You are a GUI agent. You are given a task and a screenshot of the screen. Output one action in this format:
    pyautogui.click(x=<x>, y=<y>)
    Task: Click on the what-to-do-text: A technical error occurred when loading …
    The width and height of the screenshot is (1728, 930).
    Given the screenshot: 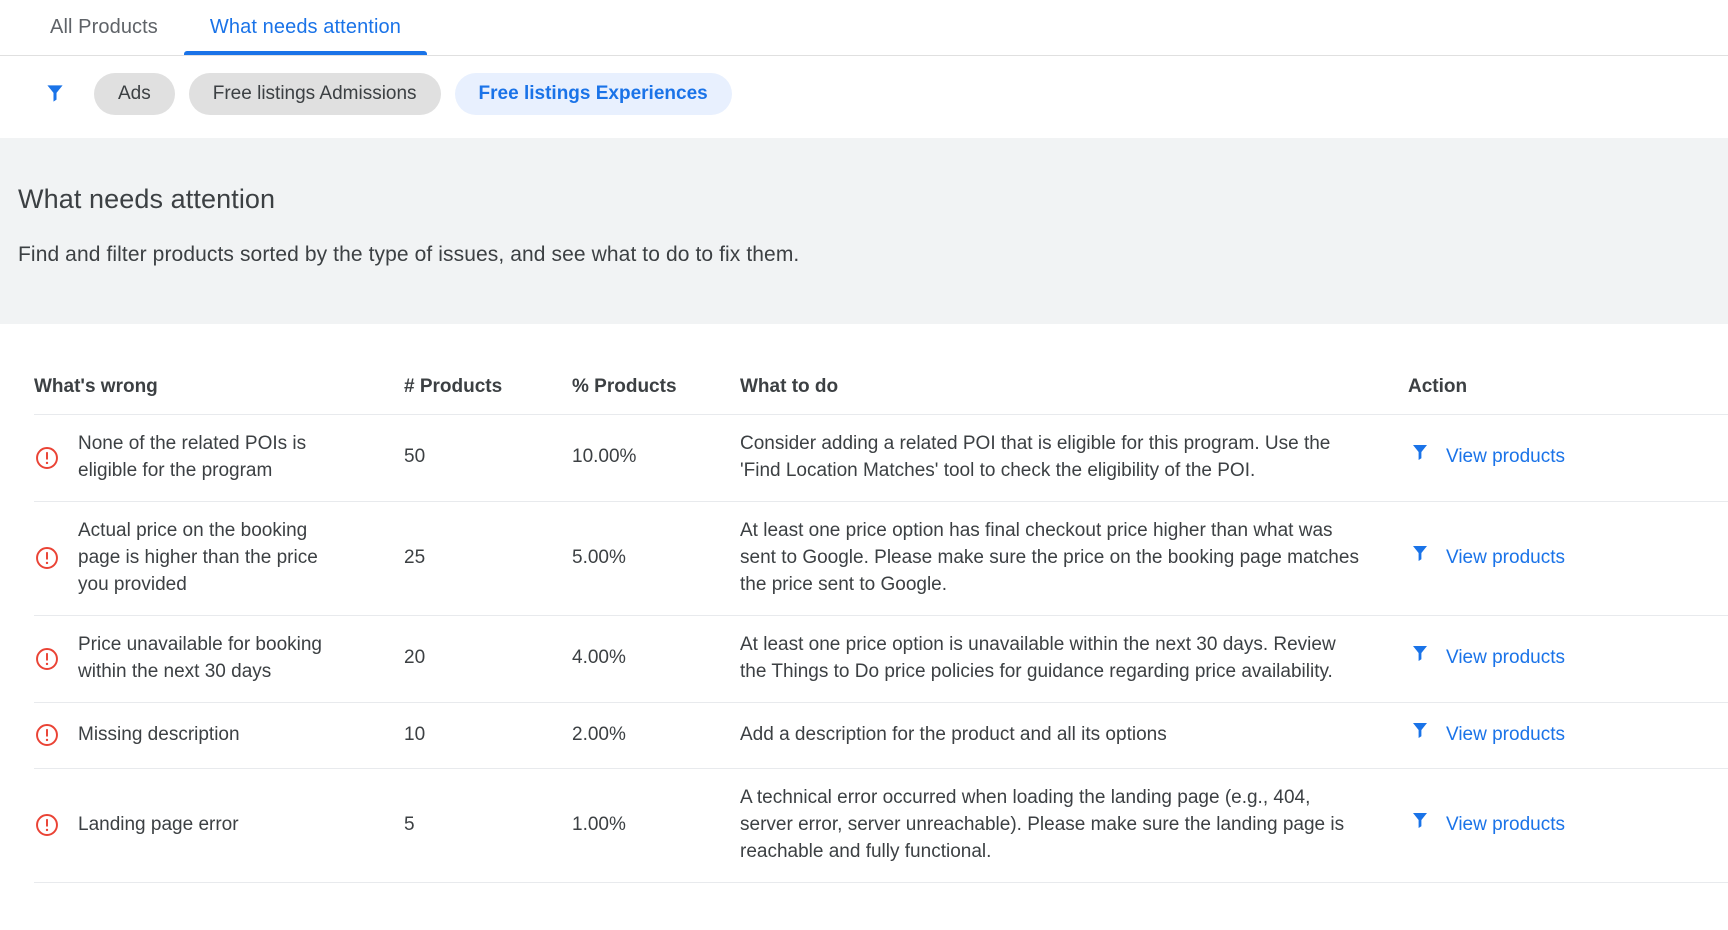 What is the action you would take?
    pyautogui.click(x=1042, y=824)
    